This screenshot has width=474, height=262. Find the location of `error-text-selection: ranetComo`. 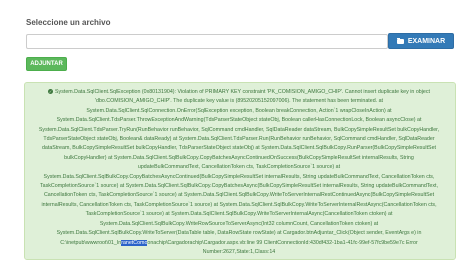

error-text-selection: ranetComo is located at coordinates (134, 242).